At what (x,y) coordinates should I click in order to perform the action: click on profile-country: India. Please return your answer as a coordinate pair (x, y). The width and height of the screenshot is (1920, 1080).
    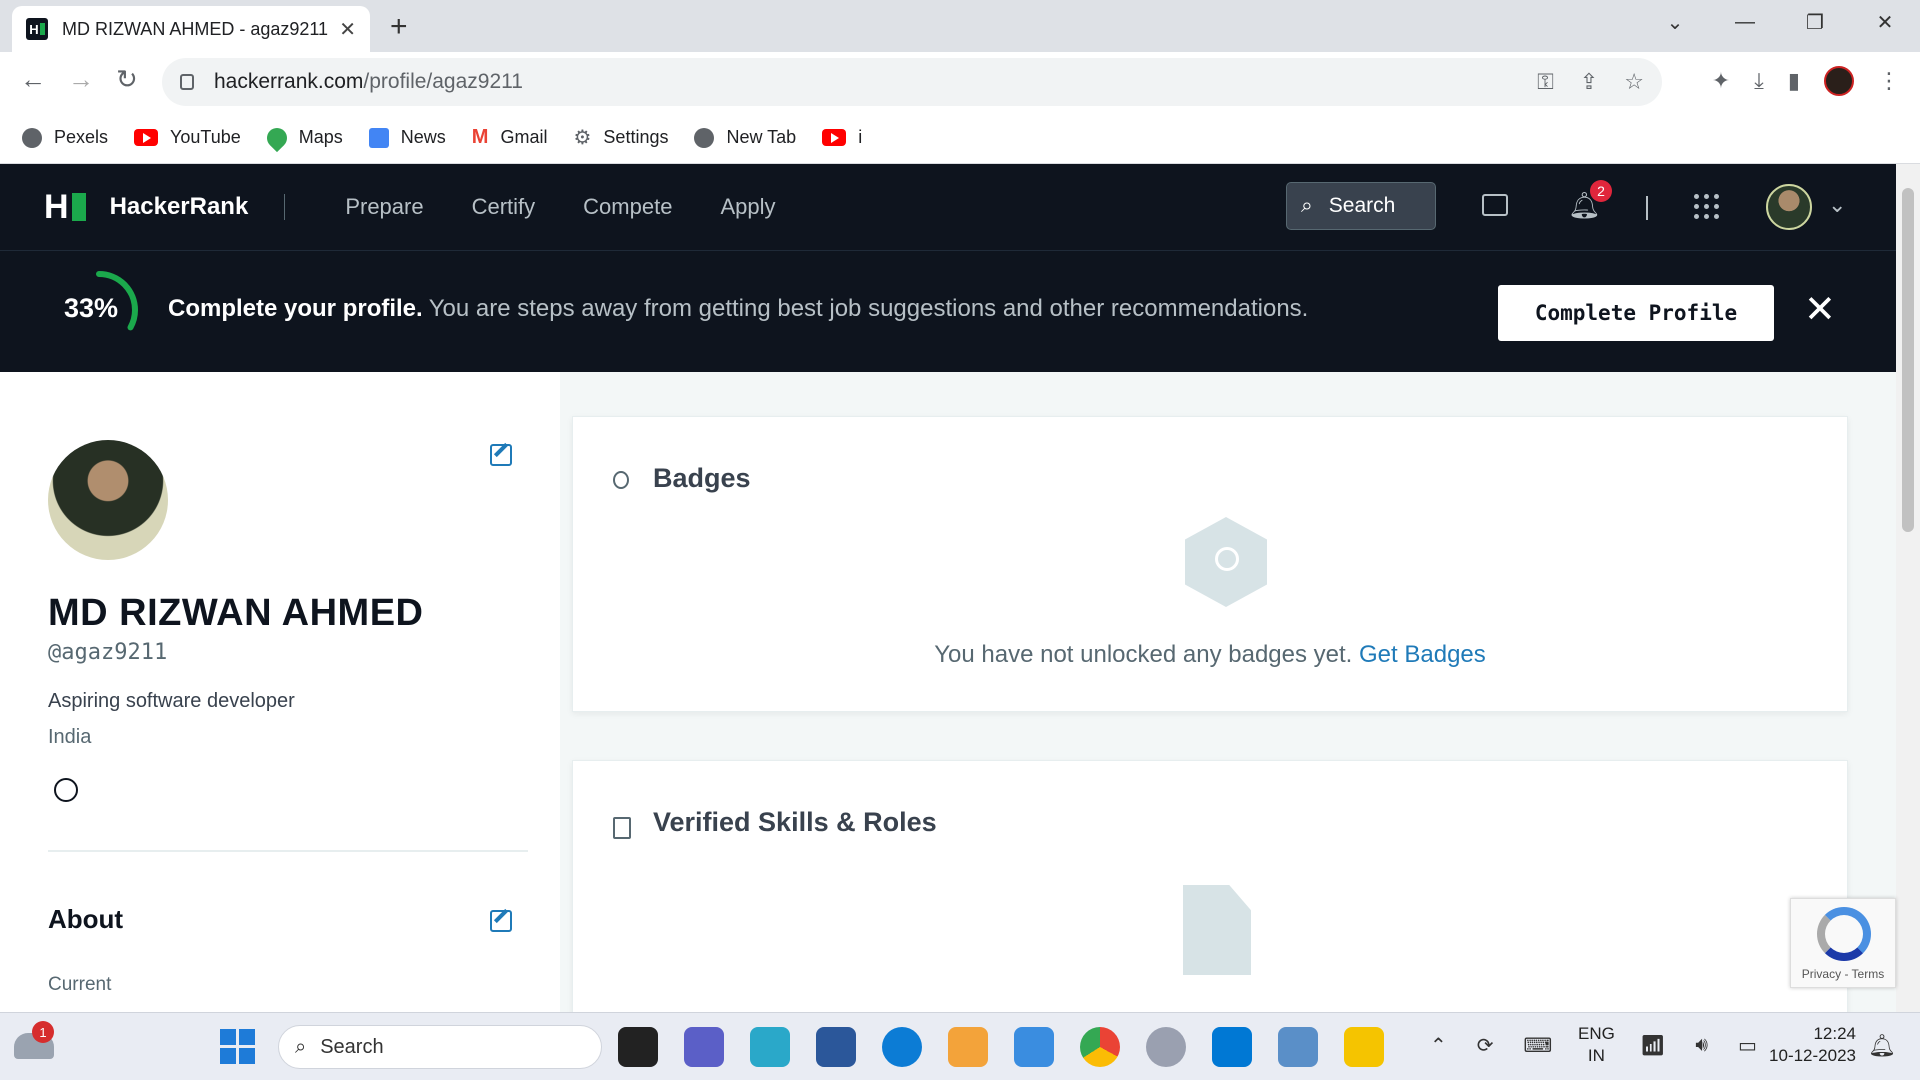
    Looking at the image, I should click on (70, 737).